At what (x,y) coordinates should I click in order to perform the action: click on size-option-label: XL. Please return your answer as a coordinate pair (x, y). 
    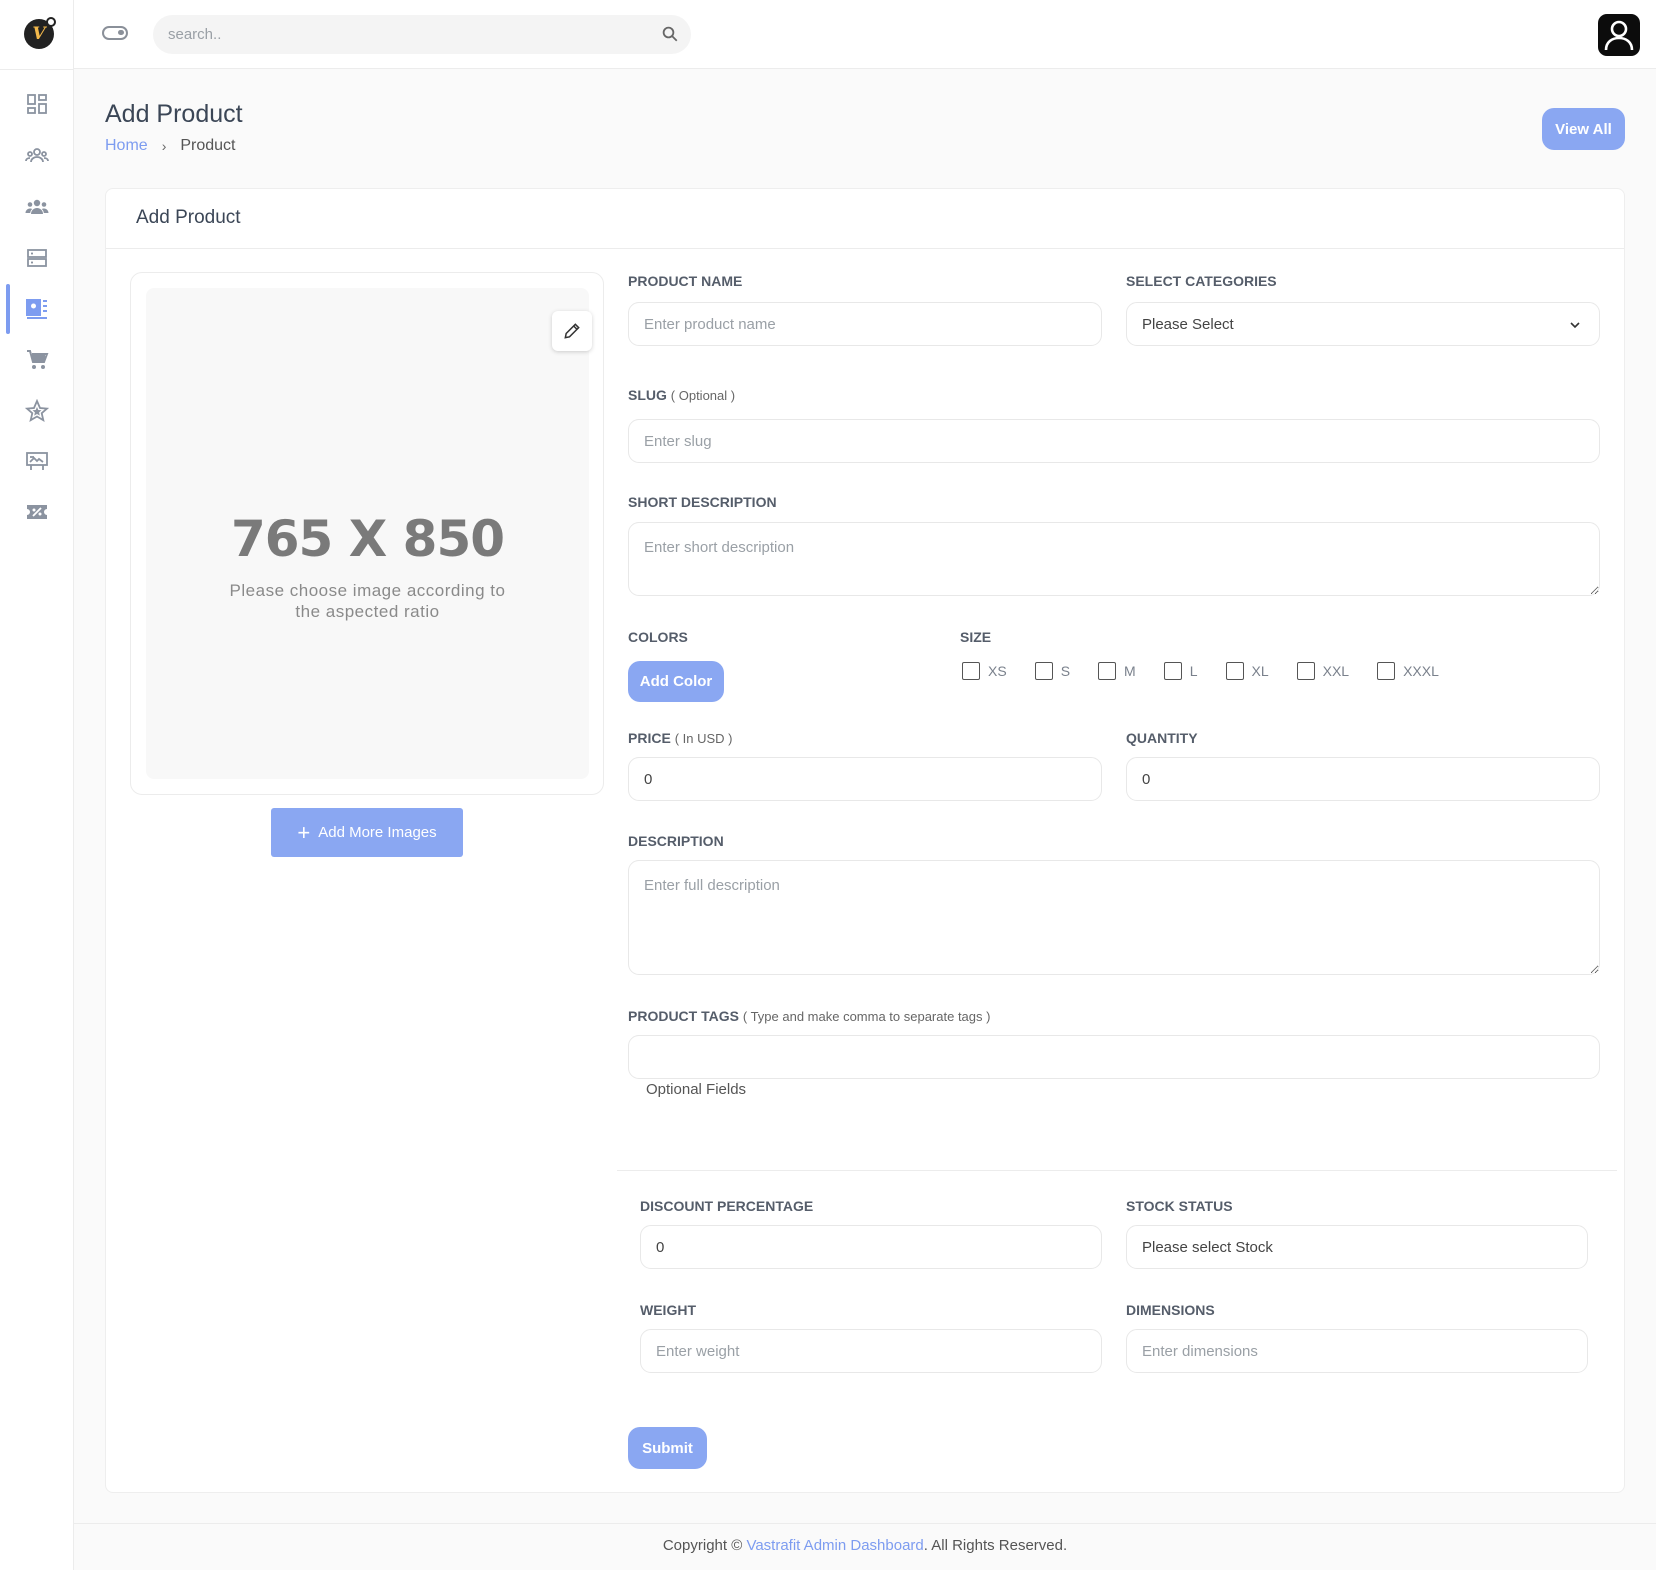
    Looking at the image, I should click on (1260, 671).